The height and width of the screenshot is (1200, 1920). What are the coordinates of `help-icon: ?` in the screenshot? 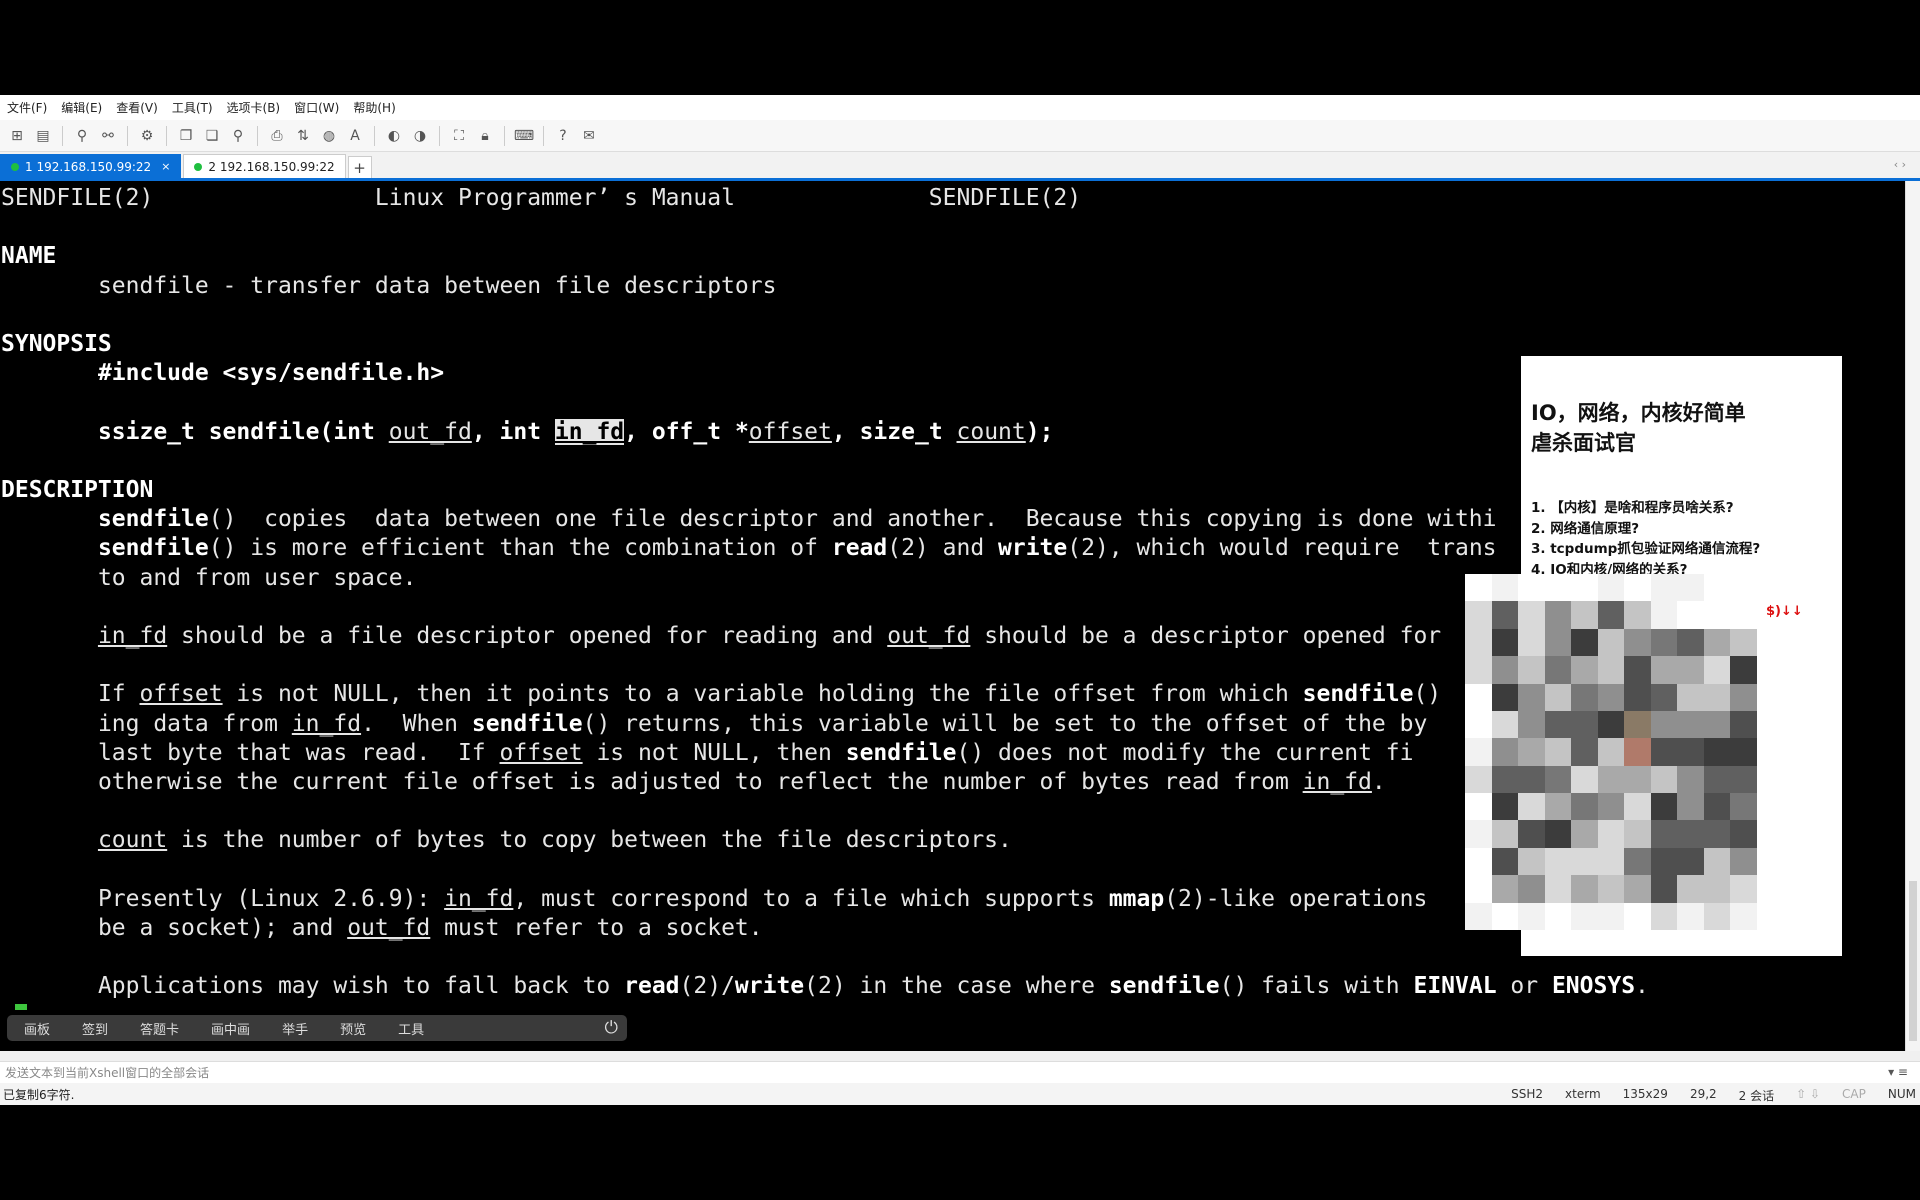 It's located at (563, 136).